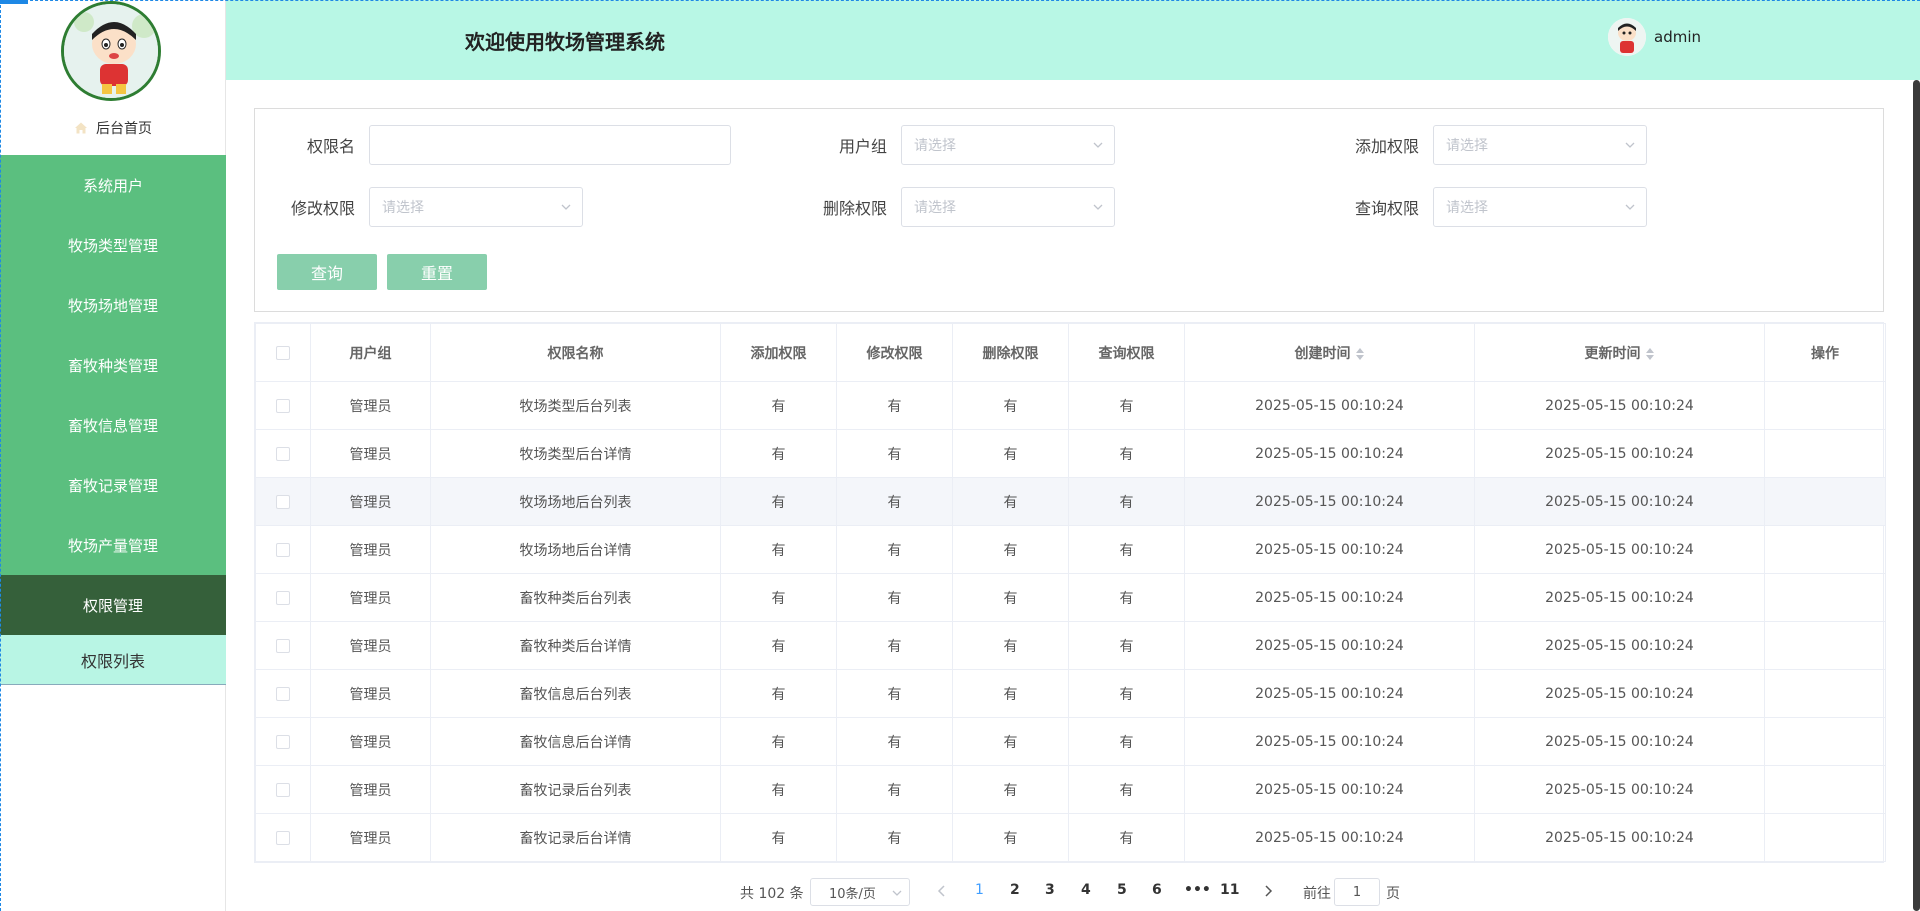  What do you see at coordinates (476, 207) in the screenshot?
I see `edit-permission-select: 请选择` at bounding box center [476, 207].